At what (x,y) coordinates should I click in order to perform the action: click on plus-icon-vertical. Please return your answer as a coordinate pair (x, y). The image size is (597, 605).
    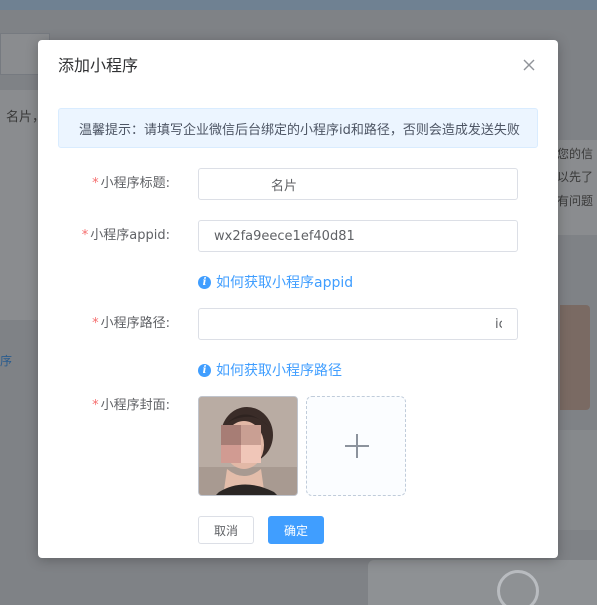
    Looking at the image, I should click on (357, 446).